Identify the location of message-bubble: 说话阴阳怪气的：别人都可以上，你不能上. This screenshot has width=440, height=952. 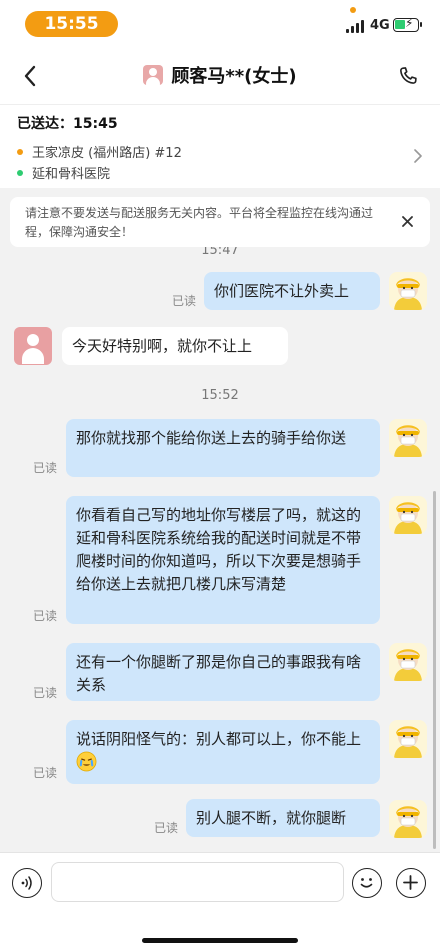
(223, 752).